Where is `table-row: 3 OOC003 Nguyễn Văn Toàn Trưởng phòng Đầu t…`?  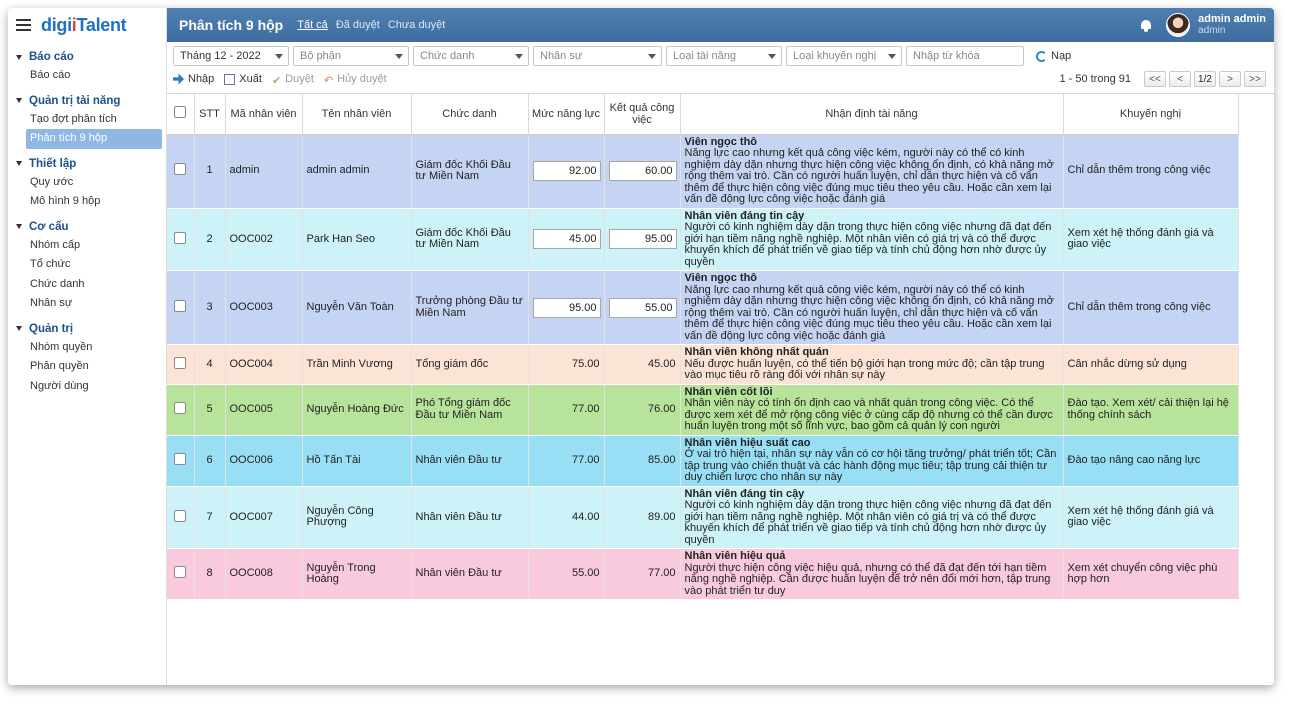
table-row: 3 OOC003 Nguyễn Văn Toàn Trưởng phòng Đầu t… is located at coordinates (703, 307).